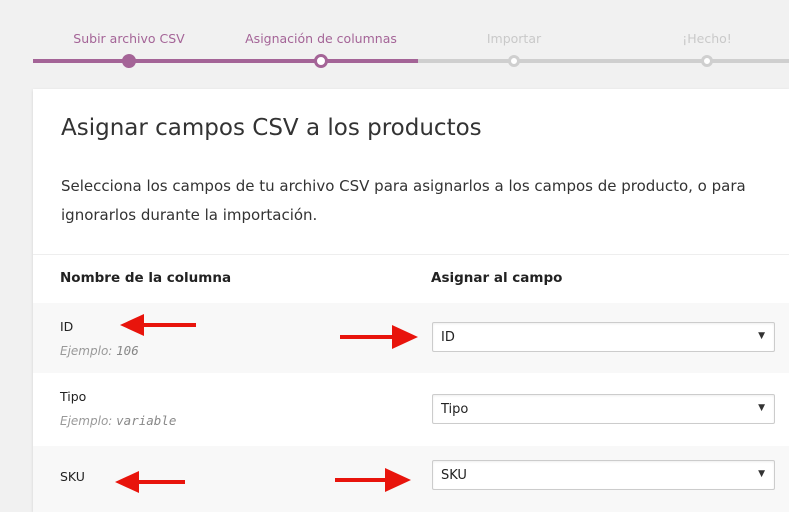 The image size is (789, 512). I want to click on step-done-label: ¡Hecho!, so click(707, 38).